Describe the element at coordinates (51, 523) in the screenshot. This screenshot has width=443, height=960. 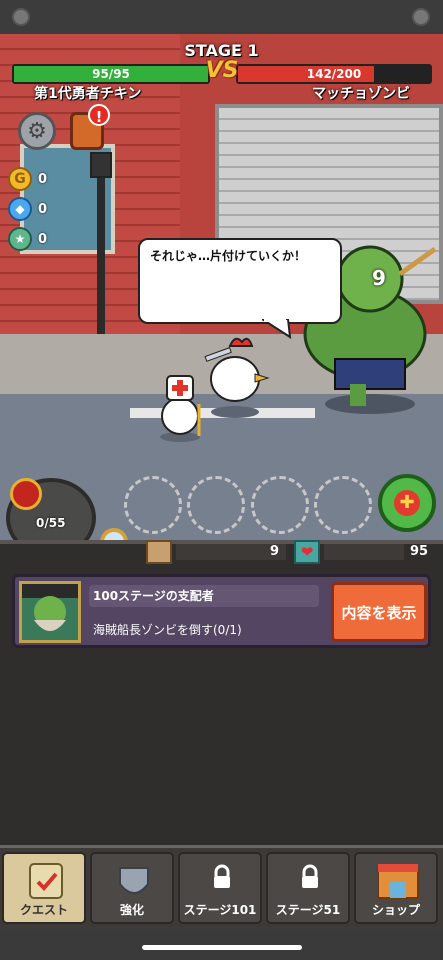
I see `orb-value: 0/55` at that location.